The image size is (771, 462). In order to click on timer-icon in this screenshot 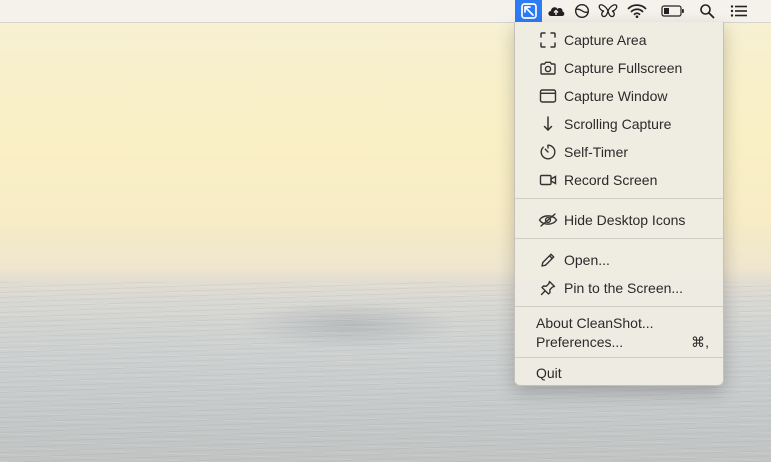, I will do `click(548, 152)`.